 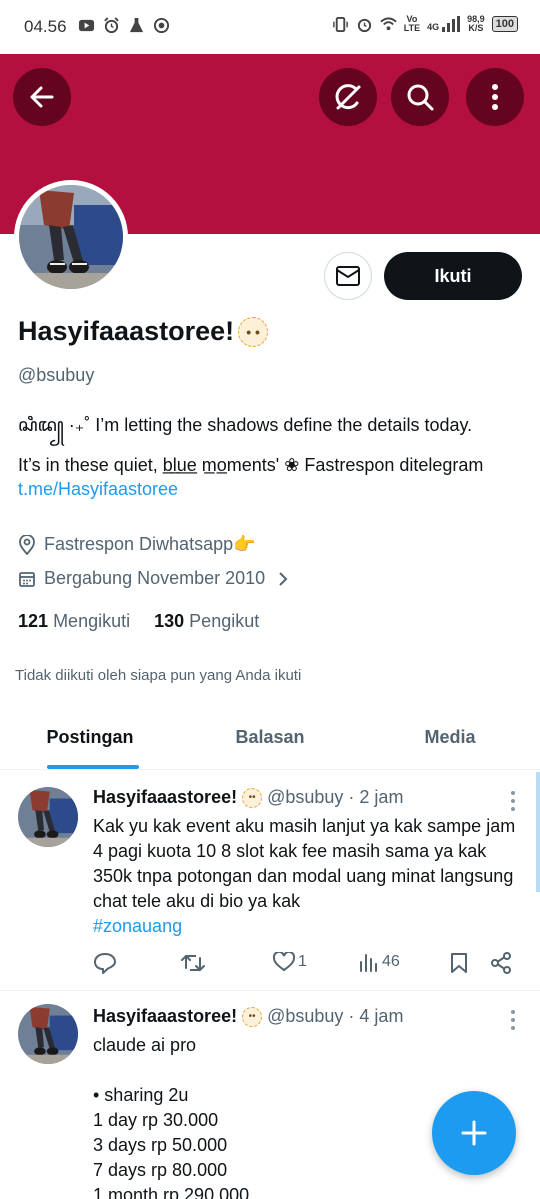 What do you see at coordinates (376, 797) in the screenshot?
I see `post-time: · 2 jam` at bounding box center [376, 797].